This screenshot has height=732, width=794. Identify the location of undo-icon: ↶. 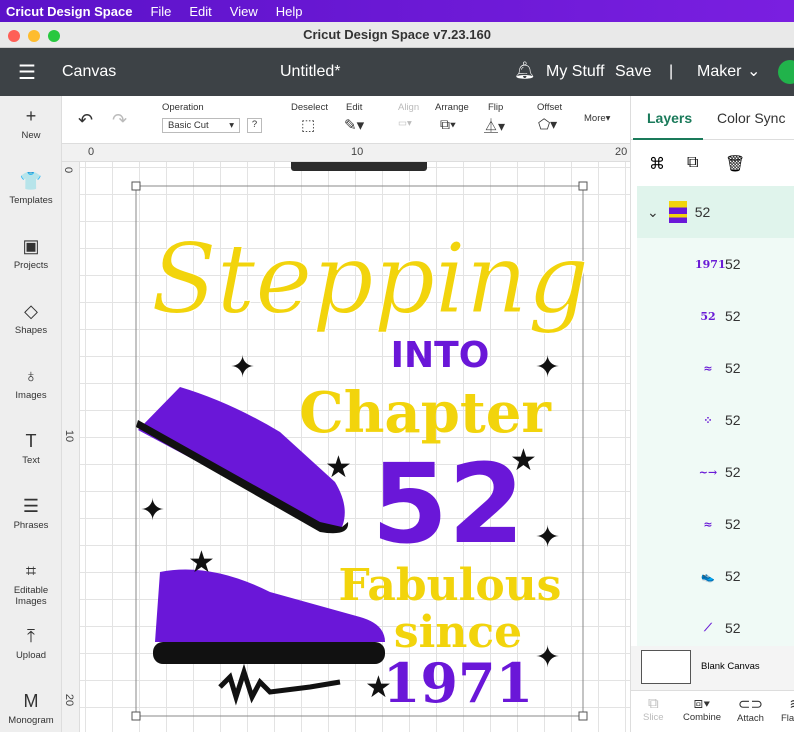
(85, 120).